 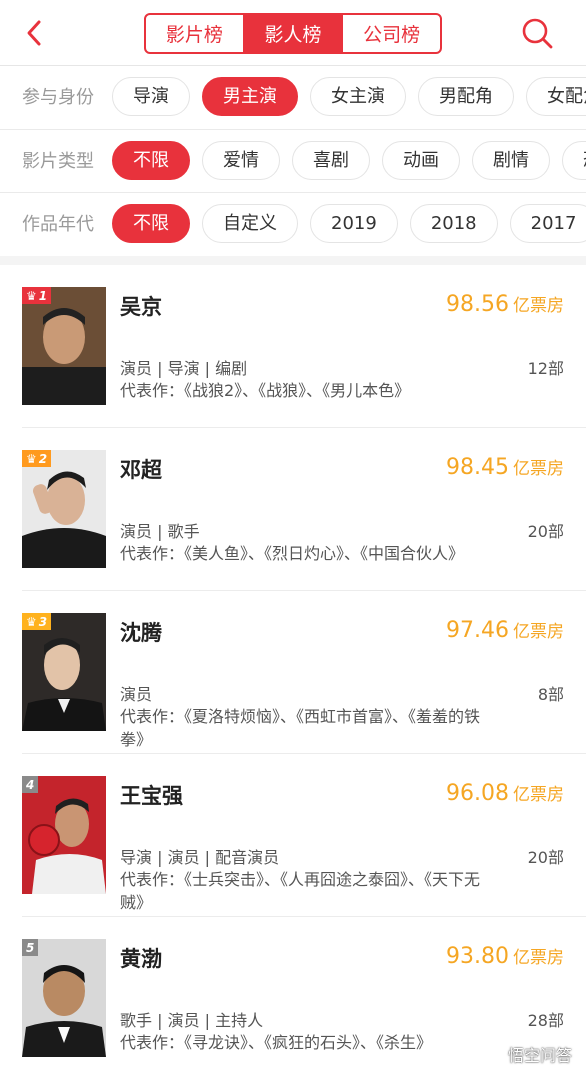 What do you see at coordinates (64, 346) in the screenshot?
I see `avatar: ♛ 1` at bounding box center [64, 346].